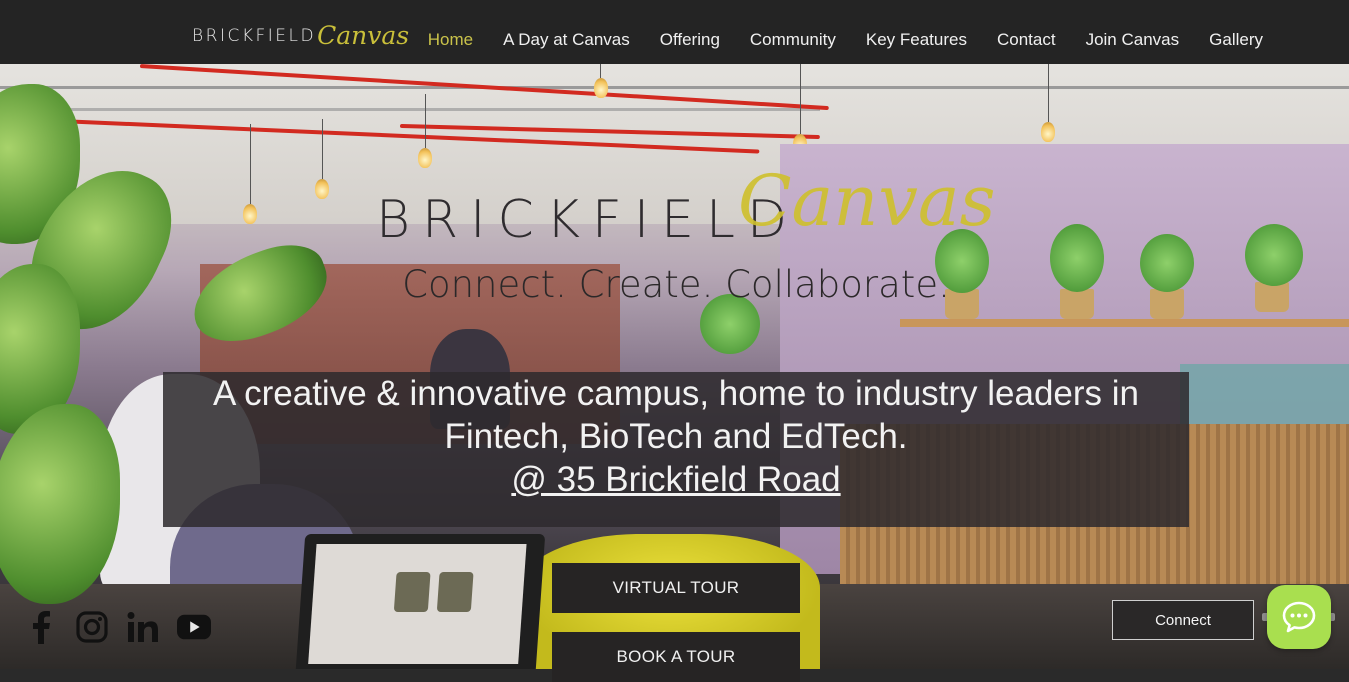  What do you see at coordinates (690, 32) in the screenshot?
I see `nav-item-offering: Offering` at bounding box center [690, 32].